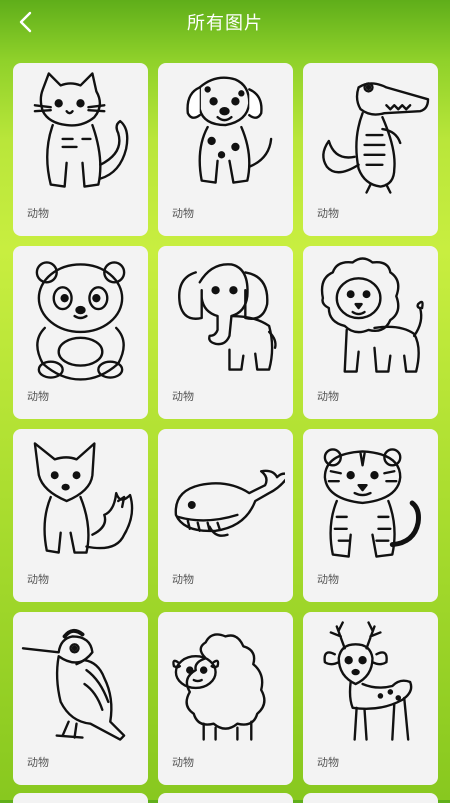 The height and width of the screenshot is (803, 450). I want to click on dalmatian-dog-drawing, so click(229, 130).